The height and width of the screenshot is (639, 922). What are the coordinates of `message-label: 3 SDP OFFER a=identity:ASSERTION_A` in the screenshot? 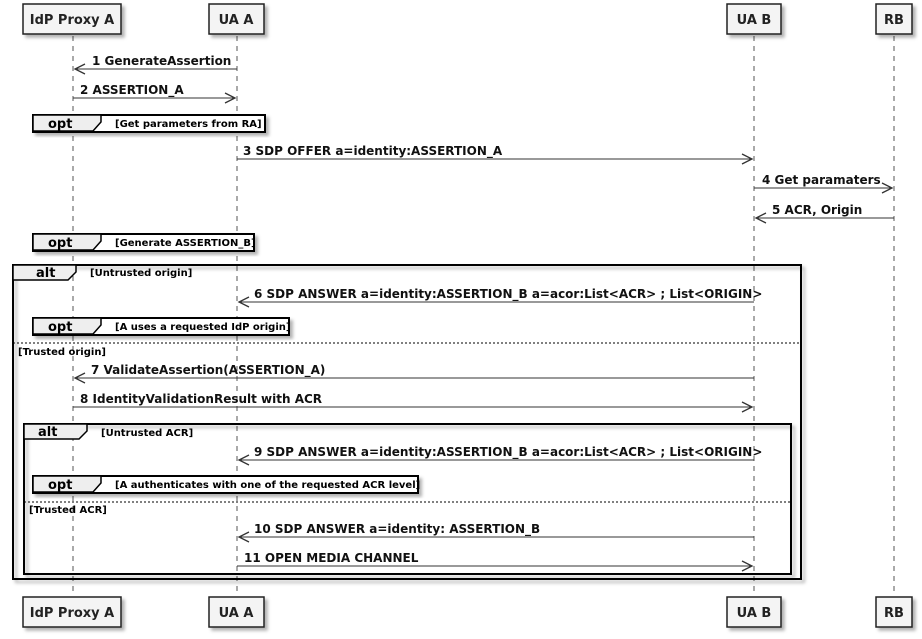 It's located at (373, 151).